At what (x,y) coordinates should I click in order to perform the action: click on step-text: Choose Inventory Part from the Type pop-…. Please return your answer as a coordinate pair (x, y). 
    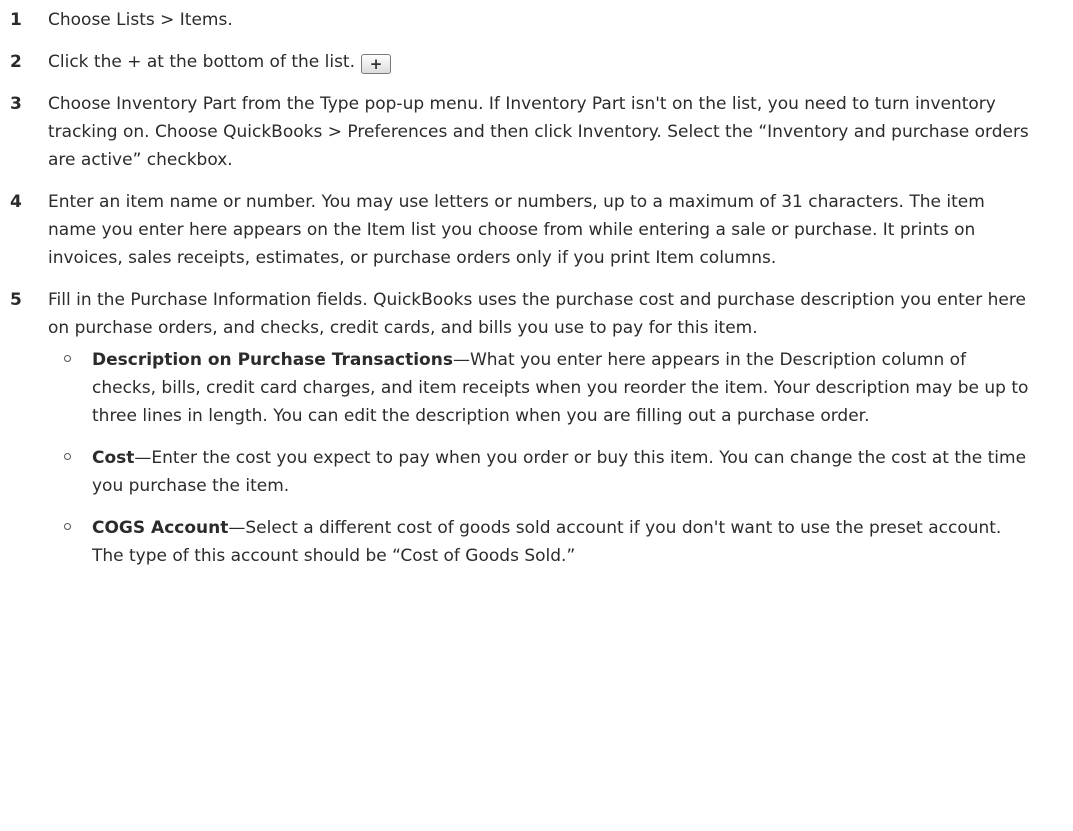
    Looking at the image, I should click on (538, 132).